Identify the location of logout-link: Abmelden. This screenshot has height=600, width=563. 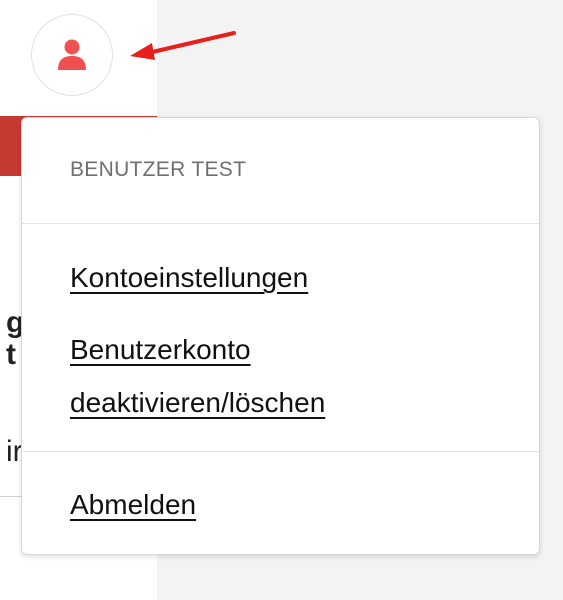
(133, 504).